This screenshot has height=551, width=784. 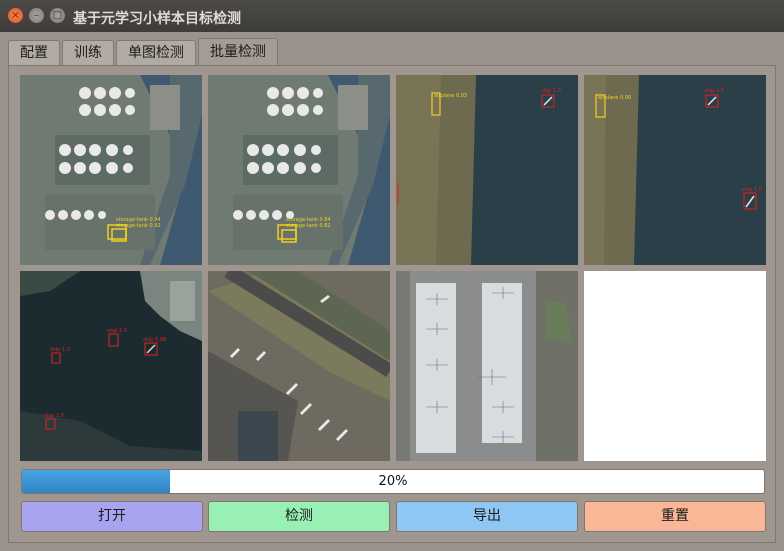 I want to click on tab-bar: 配置 训练 单图检测 批量检测, so click(x=144, y=52).